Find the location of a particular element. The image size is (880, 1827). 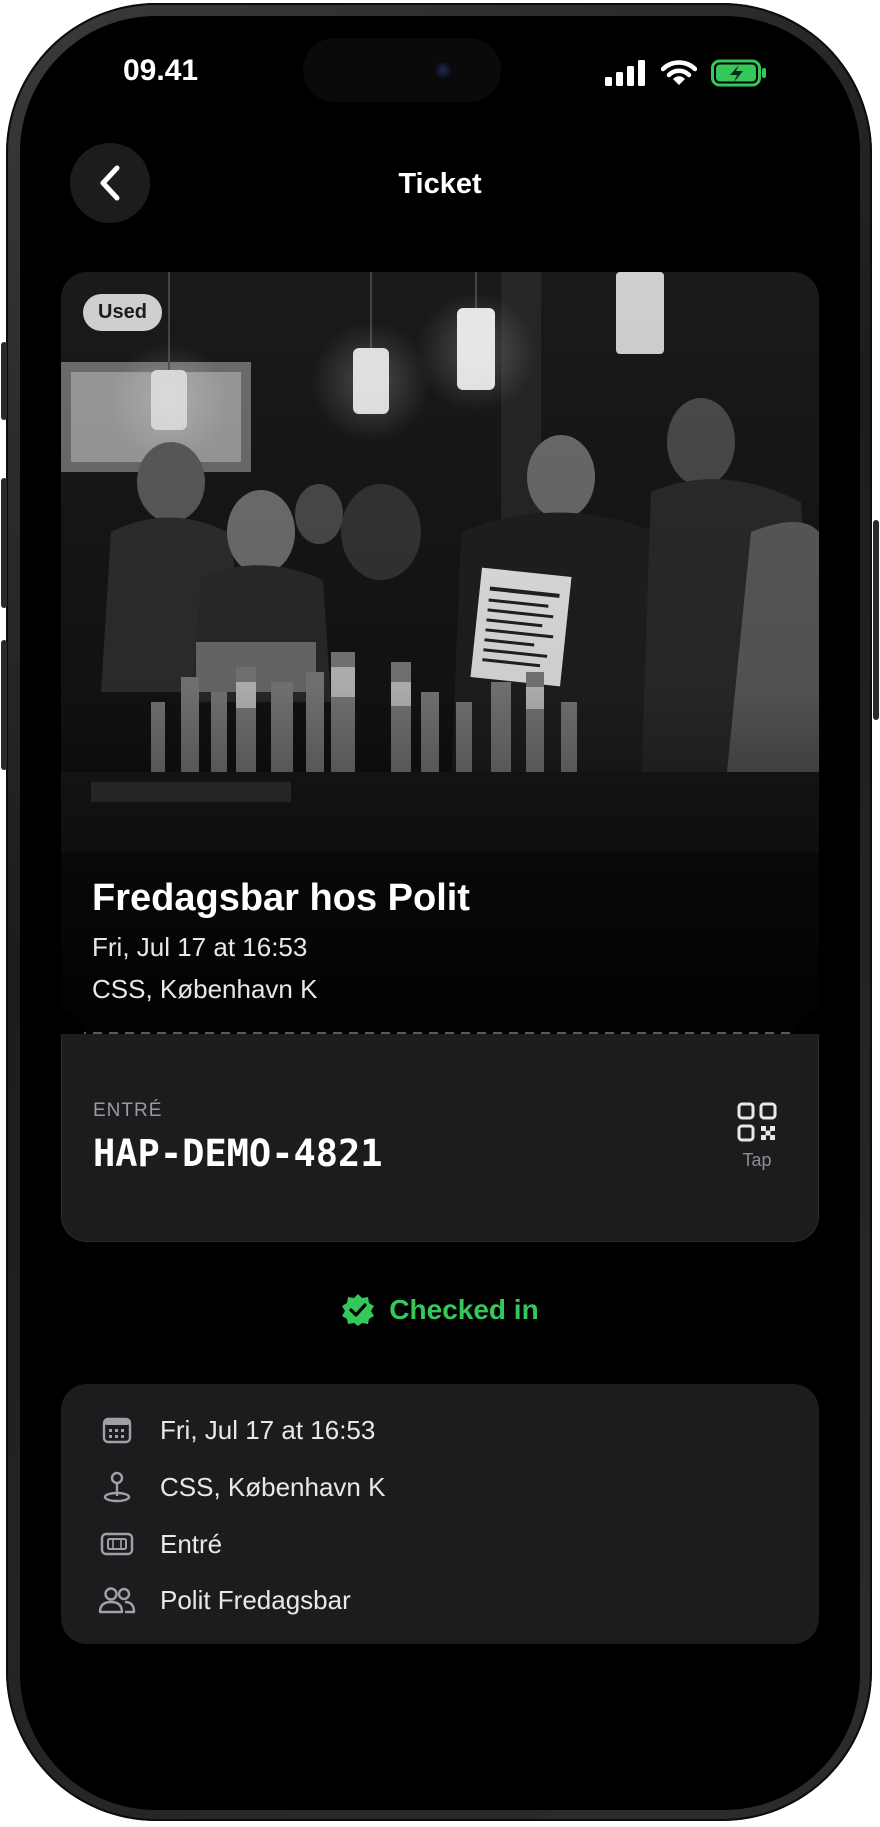

volume-down-button is located at coordinates (4, 705).